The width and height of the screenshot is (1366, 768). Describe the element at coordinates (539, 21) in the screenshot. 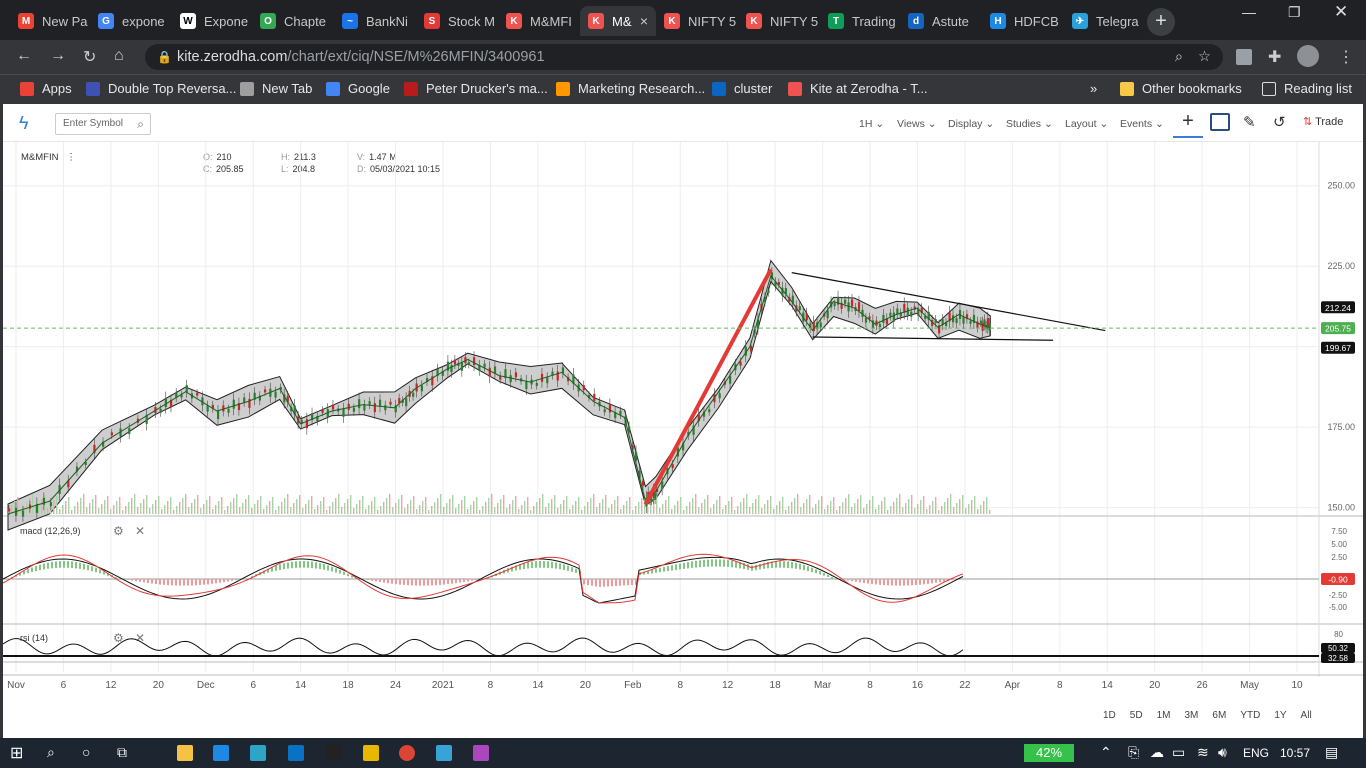

I see `tab-6: K M&MFI` at that location.